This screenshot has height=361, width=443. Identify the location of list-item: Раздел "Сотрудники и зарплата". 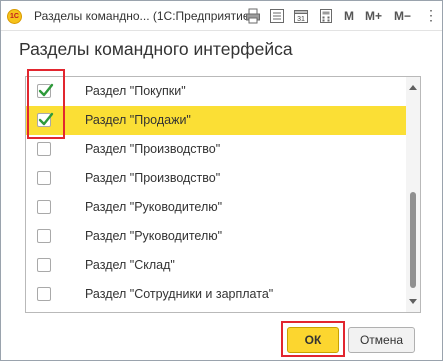
(216, 294).